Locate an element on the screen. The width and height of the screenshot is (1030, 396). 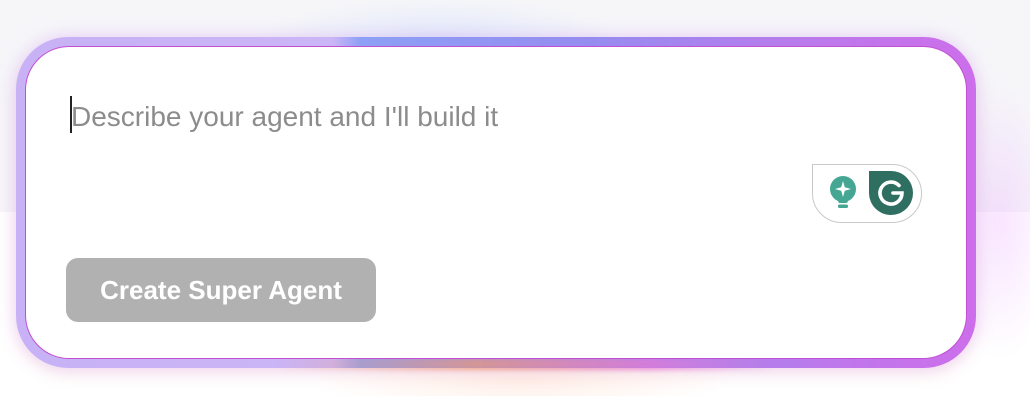
lightbulb-sparkle-icon is located at coordinates (843, 194).